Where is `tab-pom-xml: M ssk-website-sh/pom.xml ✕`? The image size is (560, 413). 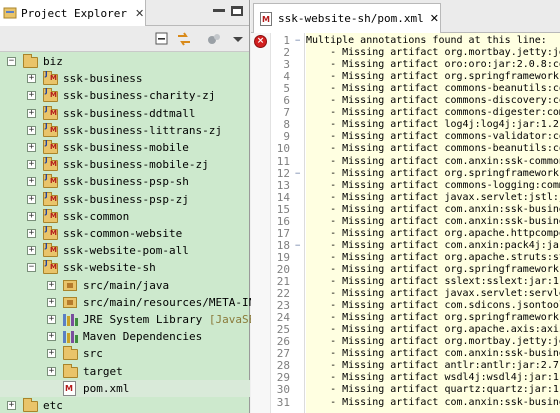 tab-pom-xml: M ssk-website-sh/pom.xml ✕ is located at coordinates (347, 18).